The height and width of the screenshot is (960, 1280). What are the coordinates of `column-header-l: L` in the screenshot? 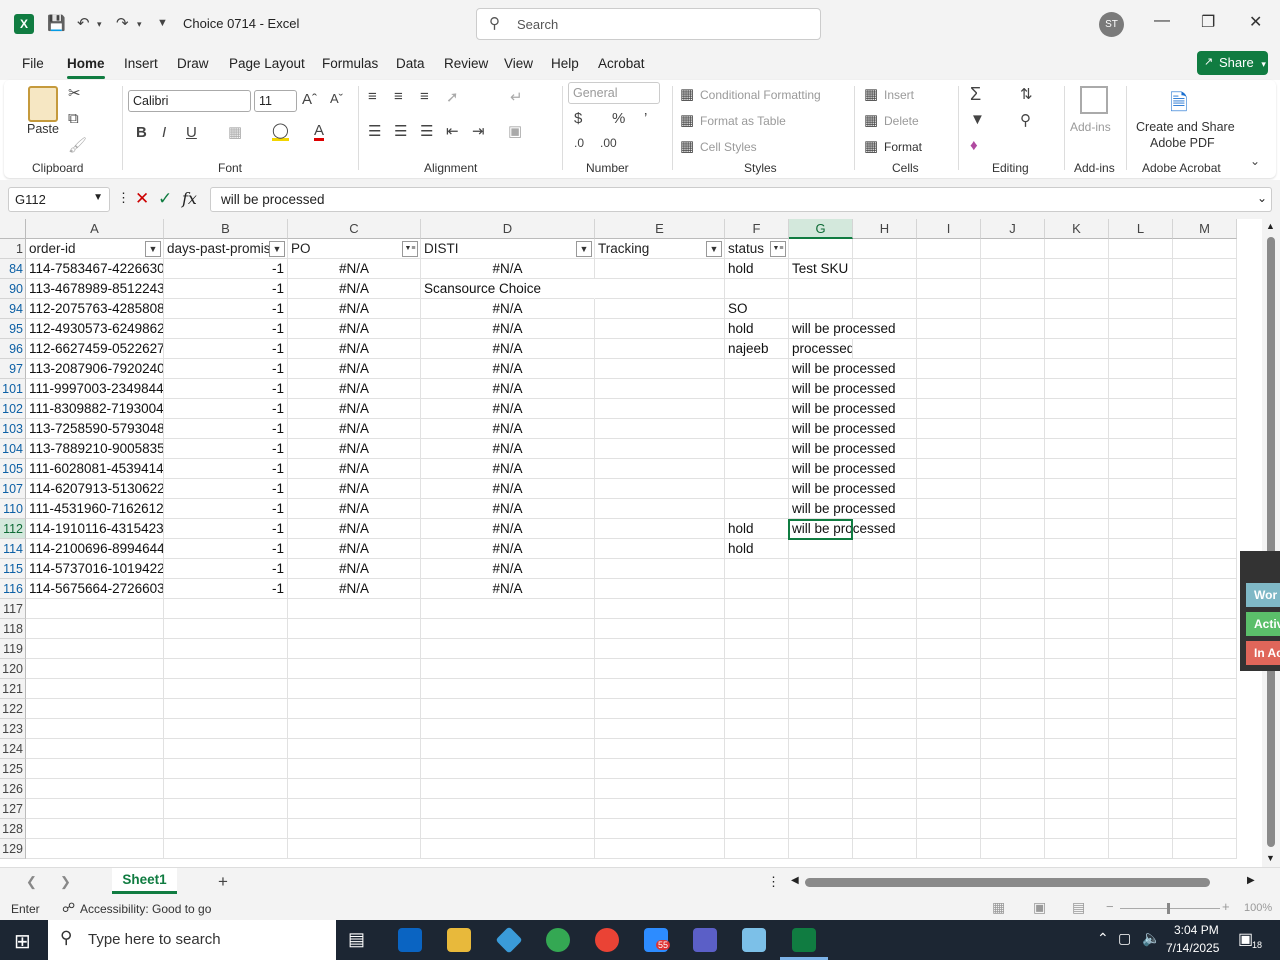 It's located at (1141, 229).